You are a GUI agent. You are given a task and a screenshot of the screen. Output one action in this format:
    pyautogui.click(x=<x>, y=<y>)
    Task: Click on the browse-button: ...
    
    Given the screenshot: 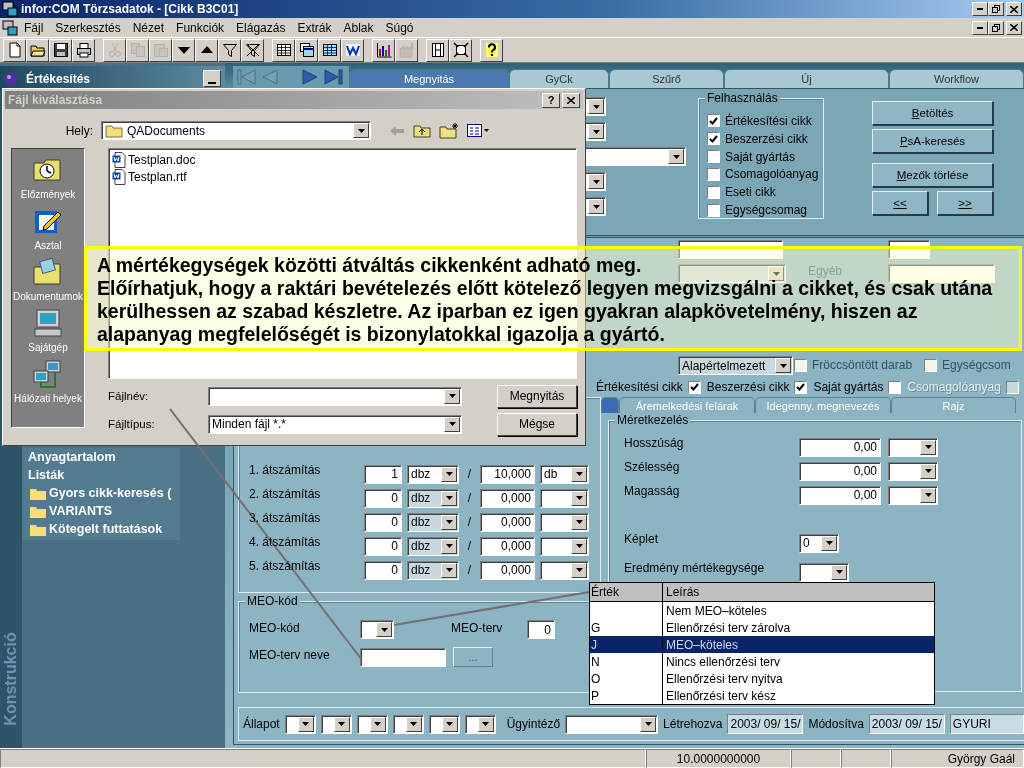 What is the action you would take?
    pyautogui.click(x=473, y=657)
    